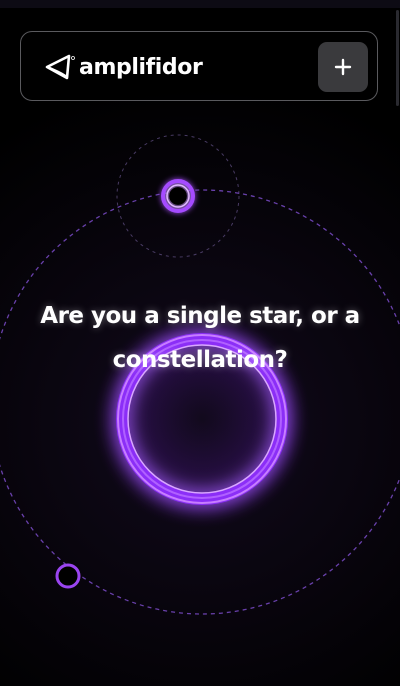 The height and width of the screenshot is (686, 400). I want to click on add-button, so click(343, 67).